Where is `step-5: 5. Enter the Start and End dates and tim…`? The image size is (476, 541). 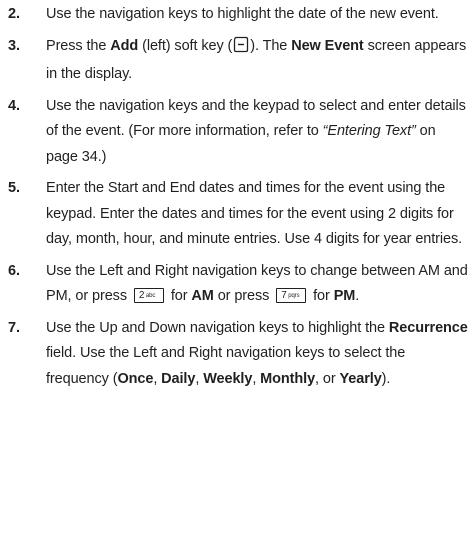
step-5: 5. Enter the Start and End dates and tim… is located at coordinates (239, 214).